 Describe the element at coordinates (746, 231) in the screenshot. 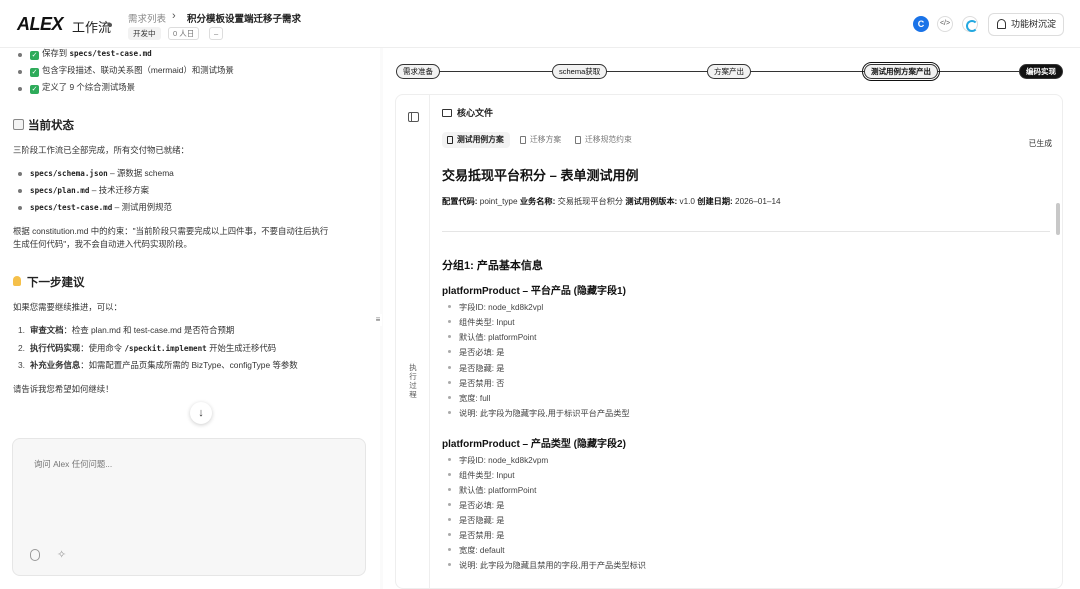

I see `divider` at that location.